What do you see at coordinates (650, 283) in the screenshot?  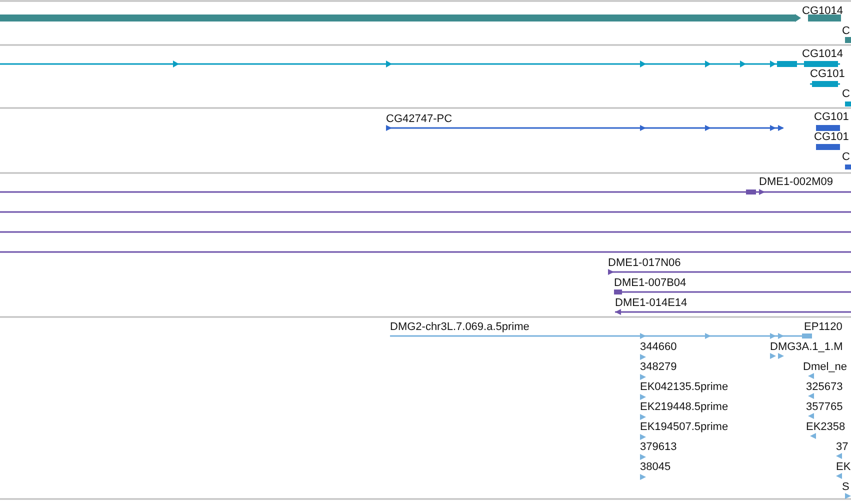 I see `feature-label: DME1-007B04` at bounding box center [650, 283].